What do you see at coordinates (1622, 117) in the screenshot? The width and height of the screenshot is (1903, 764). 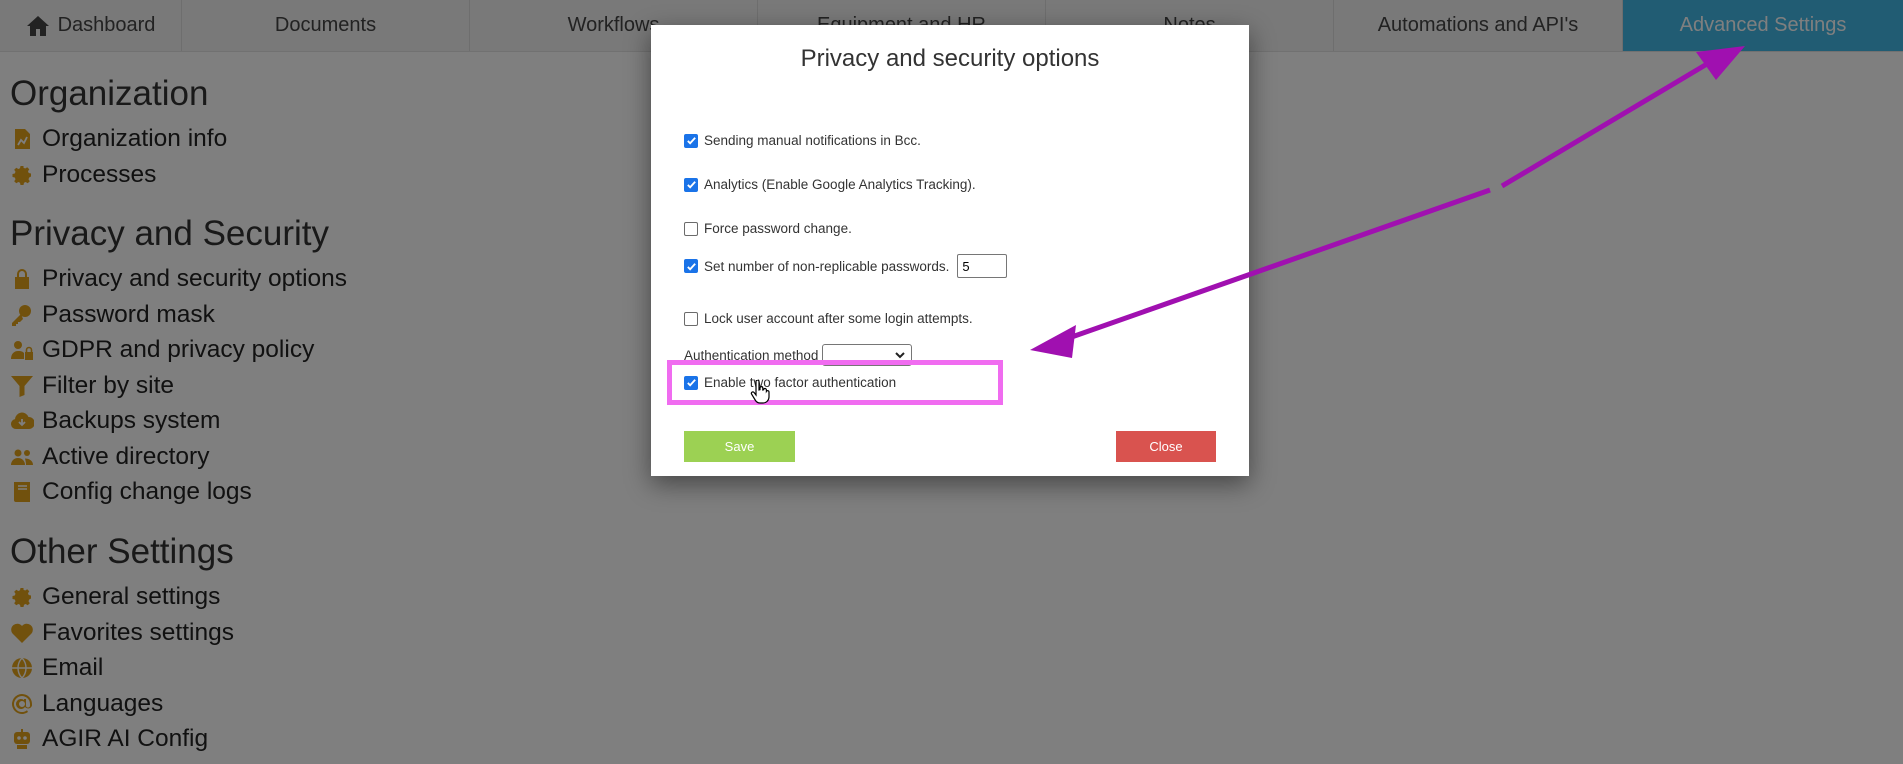 I see `arrow-to-advanced-settings` at bounding box center [1622, 117].